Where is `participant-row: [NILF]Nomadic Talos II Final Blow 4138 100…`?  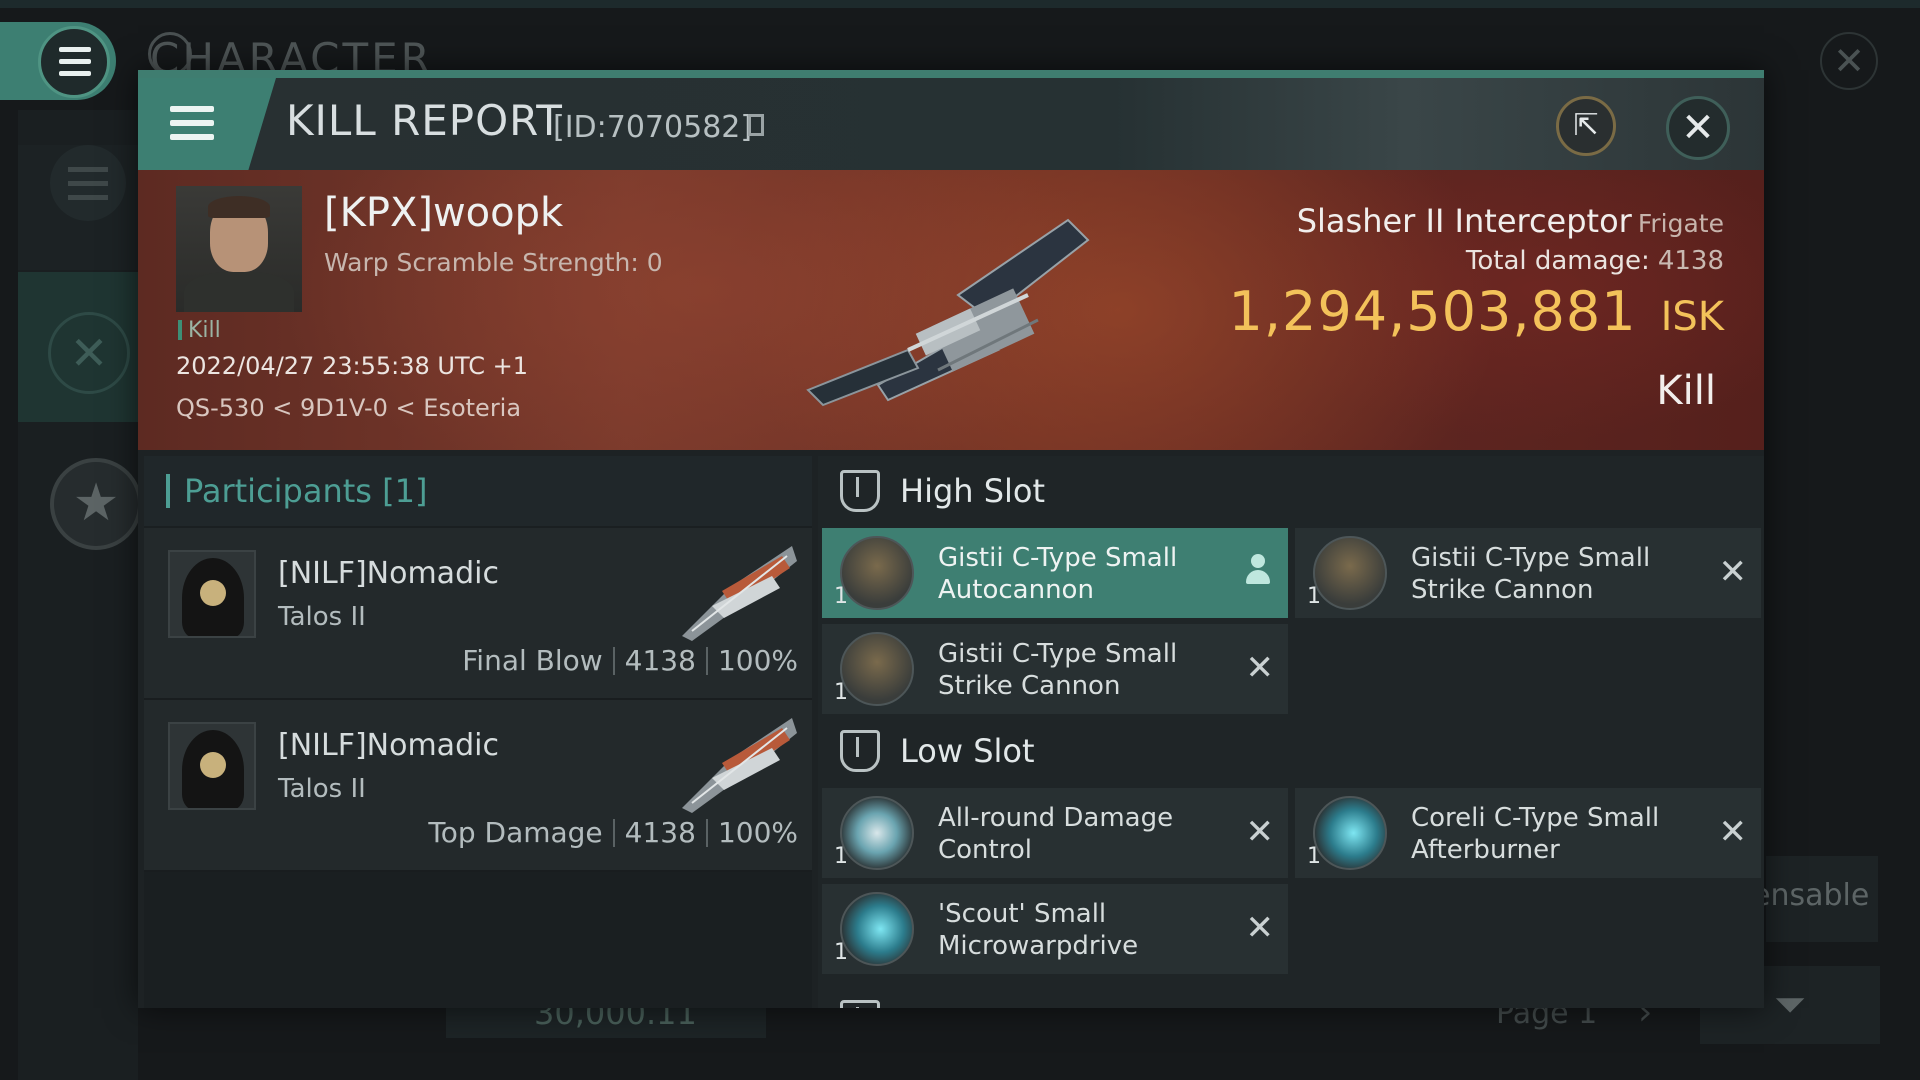 participant-row: [NILF]Nomadic Talos II Final Blow 4138 100… is located at coordinates (478, 614).